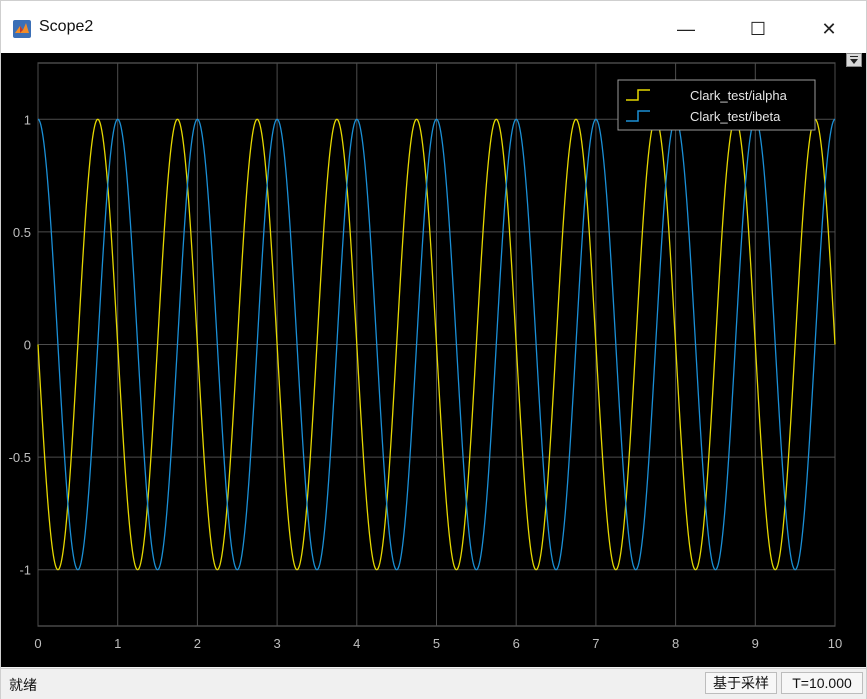  Describe the element at coordinates (117, 643) in the screenshot. I see `x-tick-label: 1` at that location.